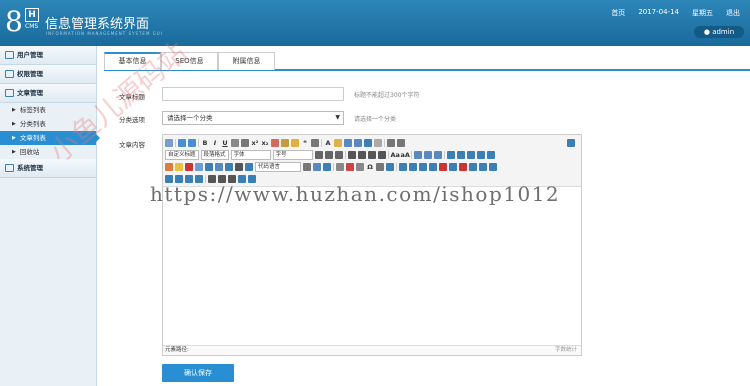  Describe the element at coordinates (733, 13) in the screenshot. I see `logout-link: 退出` at that location.